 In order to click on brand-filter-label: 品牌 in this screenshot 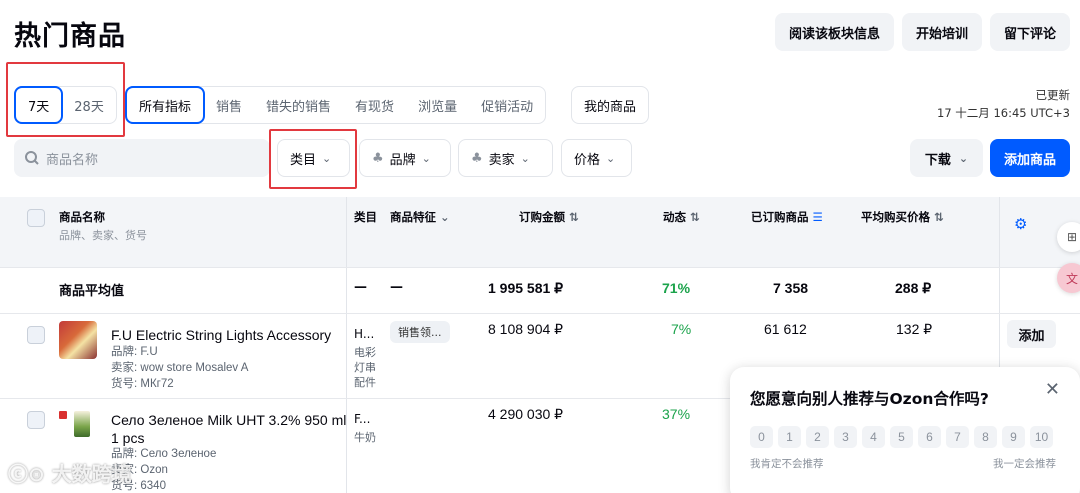, I will do `click(402, 160)`.